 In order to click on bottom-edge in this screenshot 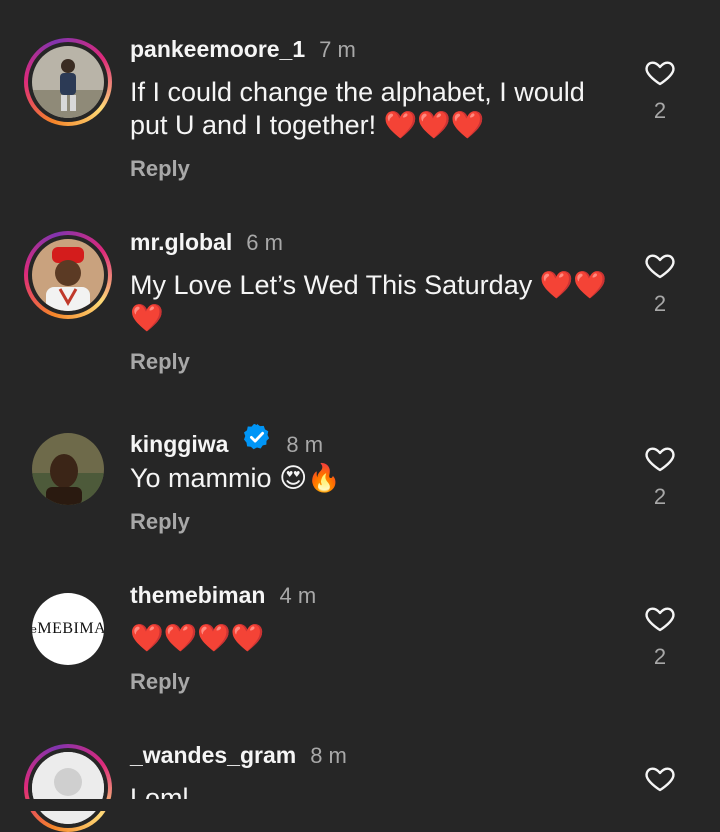, I will do `click(360, 805)`.